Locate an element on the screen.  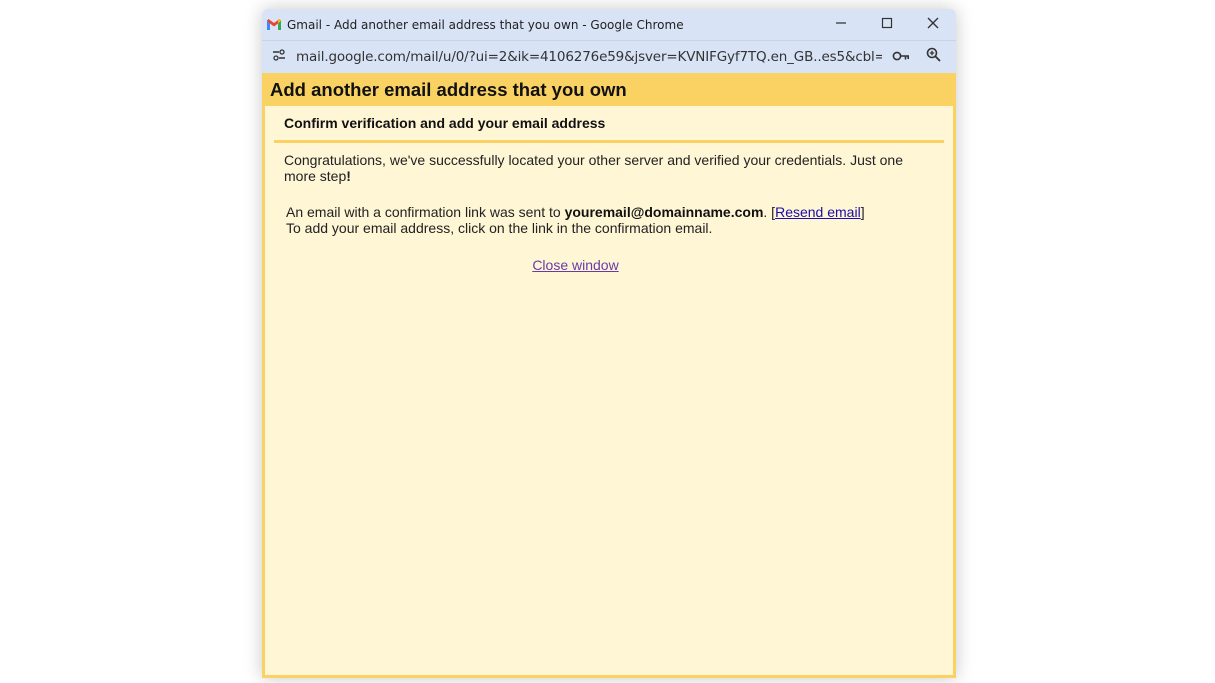
minimize-icon is located at coordinates (841, 25).